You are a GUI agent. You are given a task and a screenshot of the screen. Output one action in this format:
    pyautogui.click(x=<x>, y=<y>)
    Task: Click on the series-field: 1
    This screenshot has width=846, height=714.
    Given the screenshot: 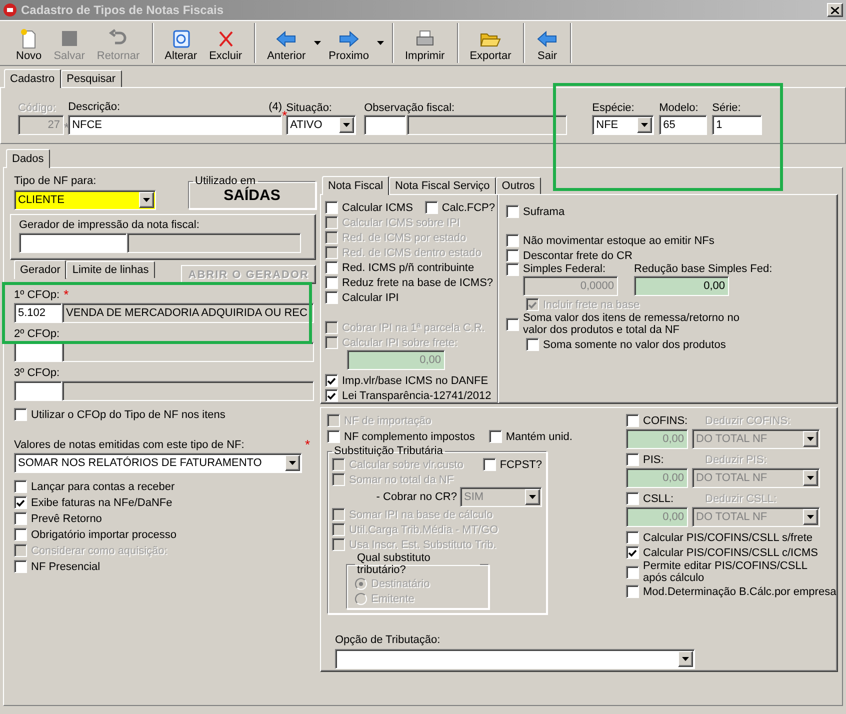 What is the action you would take?
    pyautogui.click(x=737, y=125)
    